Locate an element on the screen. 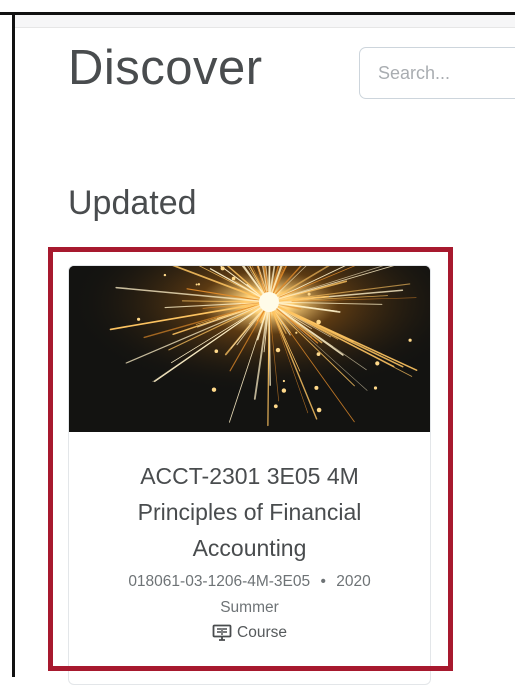 The image size is (515, 685). frame-border-left is located at coordinates (13, 344).